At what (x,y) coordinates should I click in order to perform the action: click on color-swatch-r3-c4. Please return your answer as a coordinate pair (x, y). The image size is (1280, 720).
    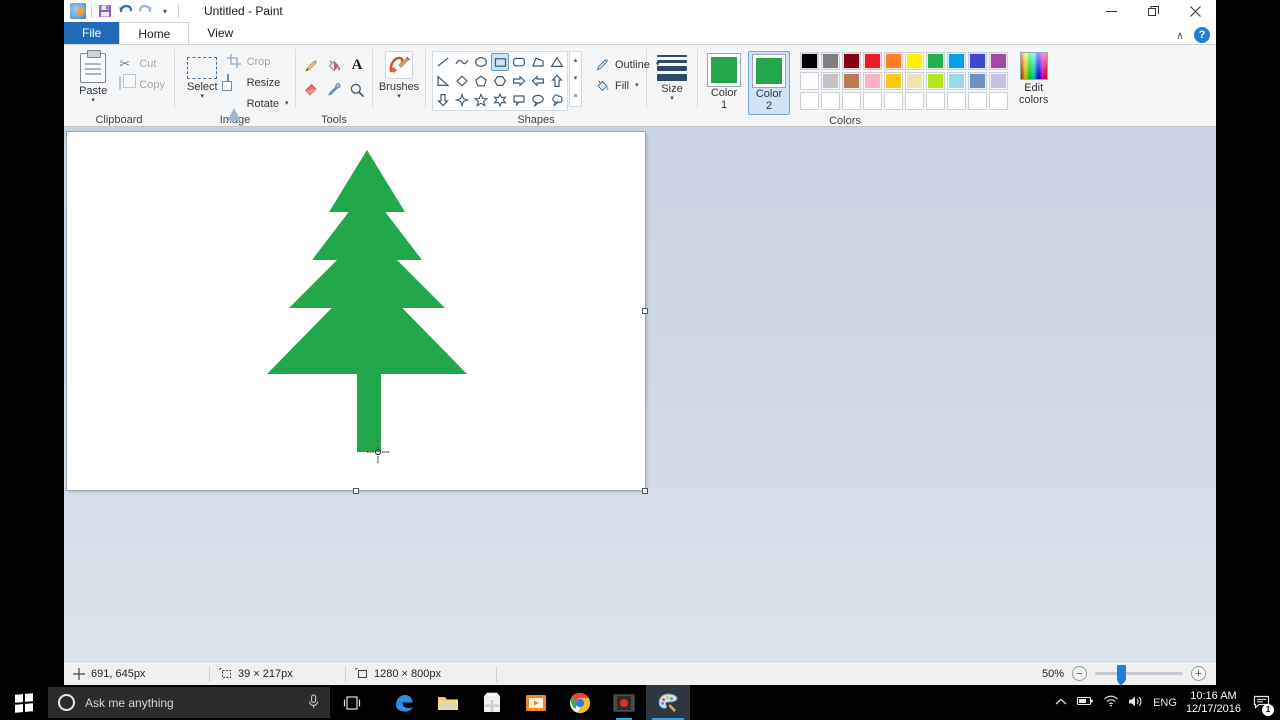
    Looking at the image, I should click on (872, 101).